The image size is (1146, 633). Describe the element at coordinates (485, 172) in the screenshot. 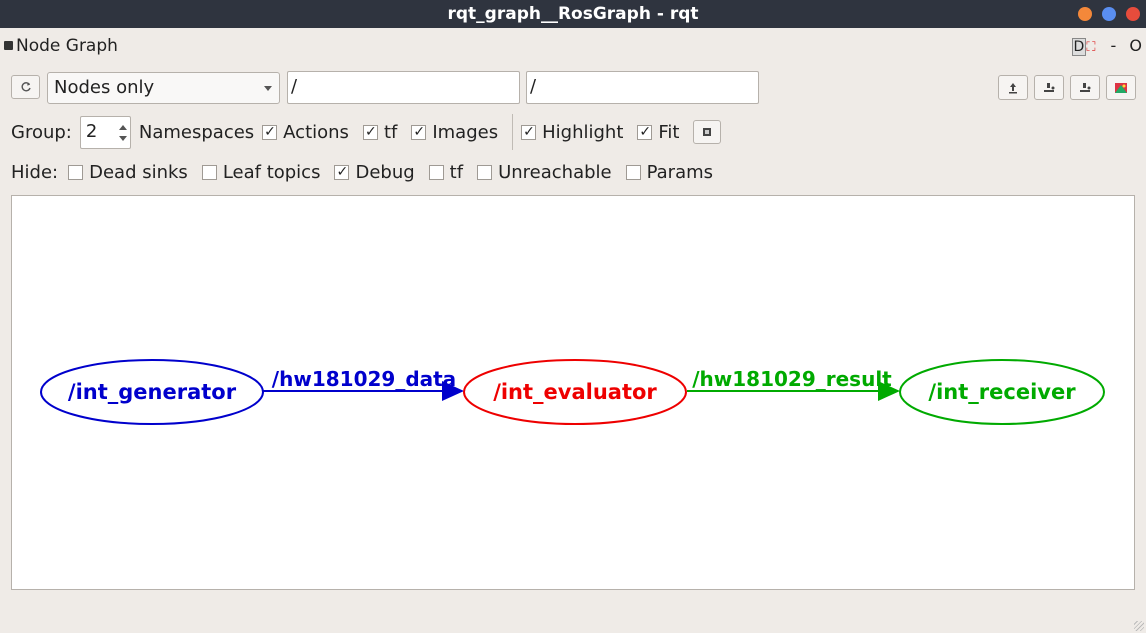

I see `hide-unreachable-check` at that location.